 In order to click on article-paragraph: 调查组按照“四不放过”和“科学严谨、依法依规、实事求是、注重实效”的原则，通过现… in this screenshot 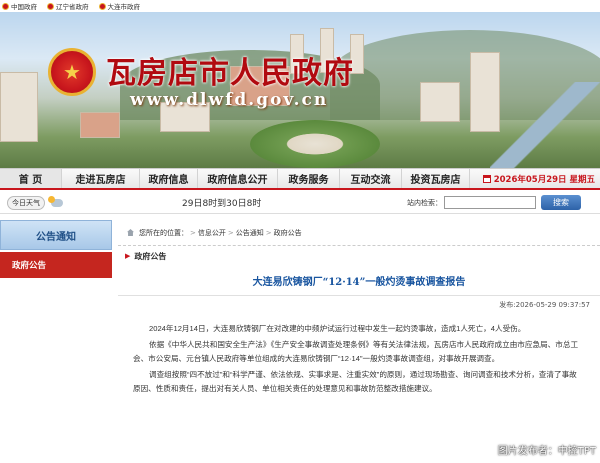, I will do `click(355, 381)`.